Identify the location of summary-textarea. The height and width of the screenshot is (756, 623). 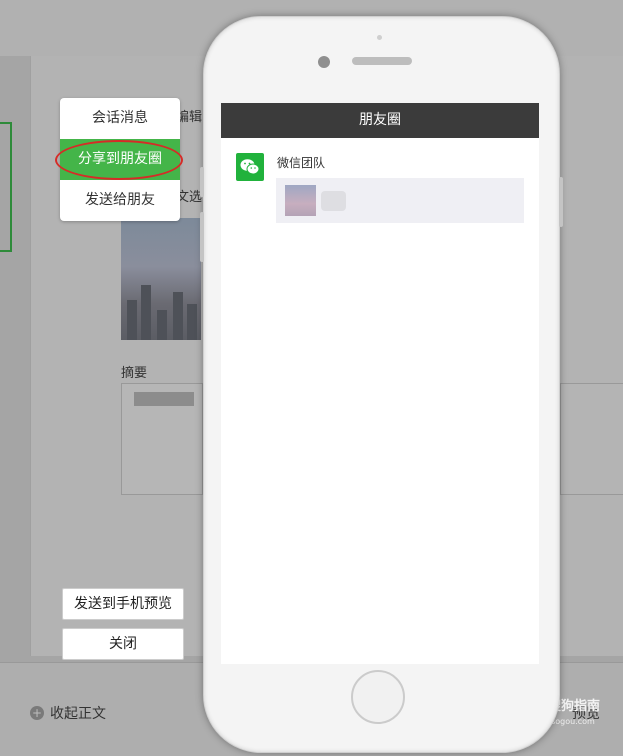
(162, 439).